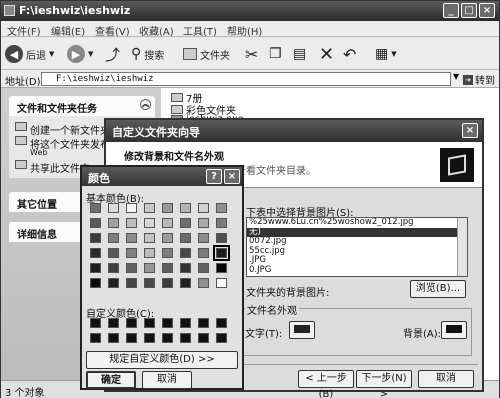 The width and height of the screenshot is (500, 398). Describe the element at coordinates (326, 384) in the screenshot. I see `prev-button: < 上一步(B)` at that location.